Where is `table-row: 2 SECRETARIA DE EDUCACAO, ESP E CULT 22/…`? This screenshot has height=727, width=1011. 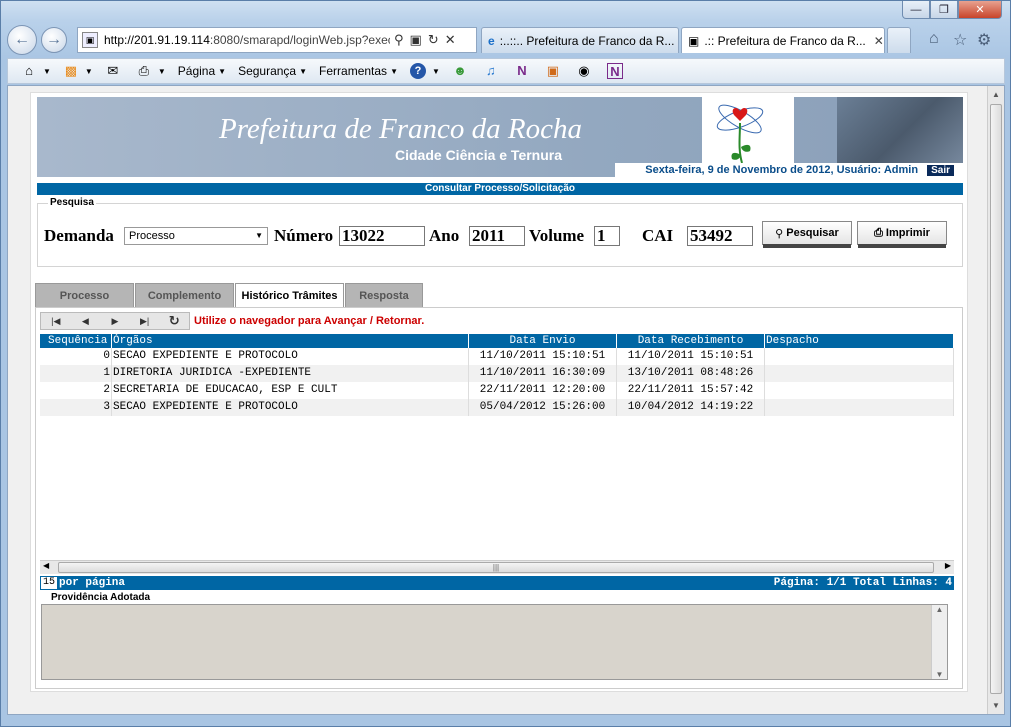 table-row: 2 SECRETARIA DE EDUCACAO, ESP E CULT 22/… is located at coordinates (497, 390).